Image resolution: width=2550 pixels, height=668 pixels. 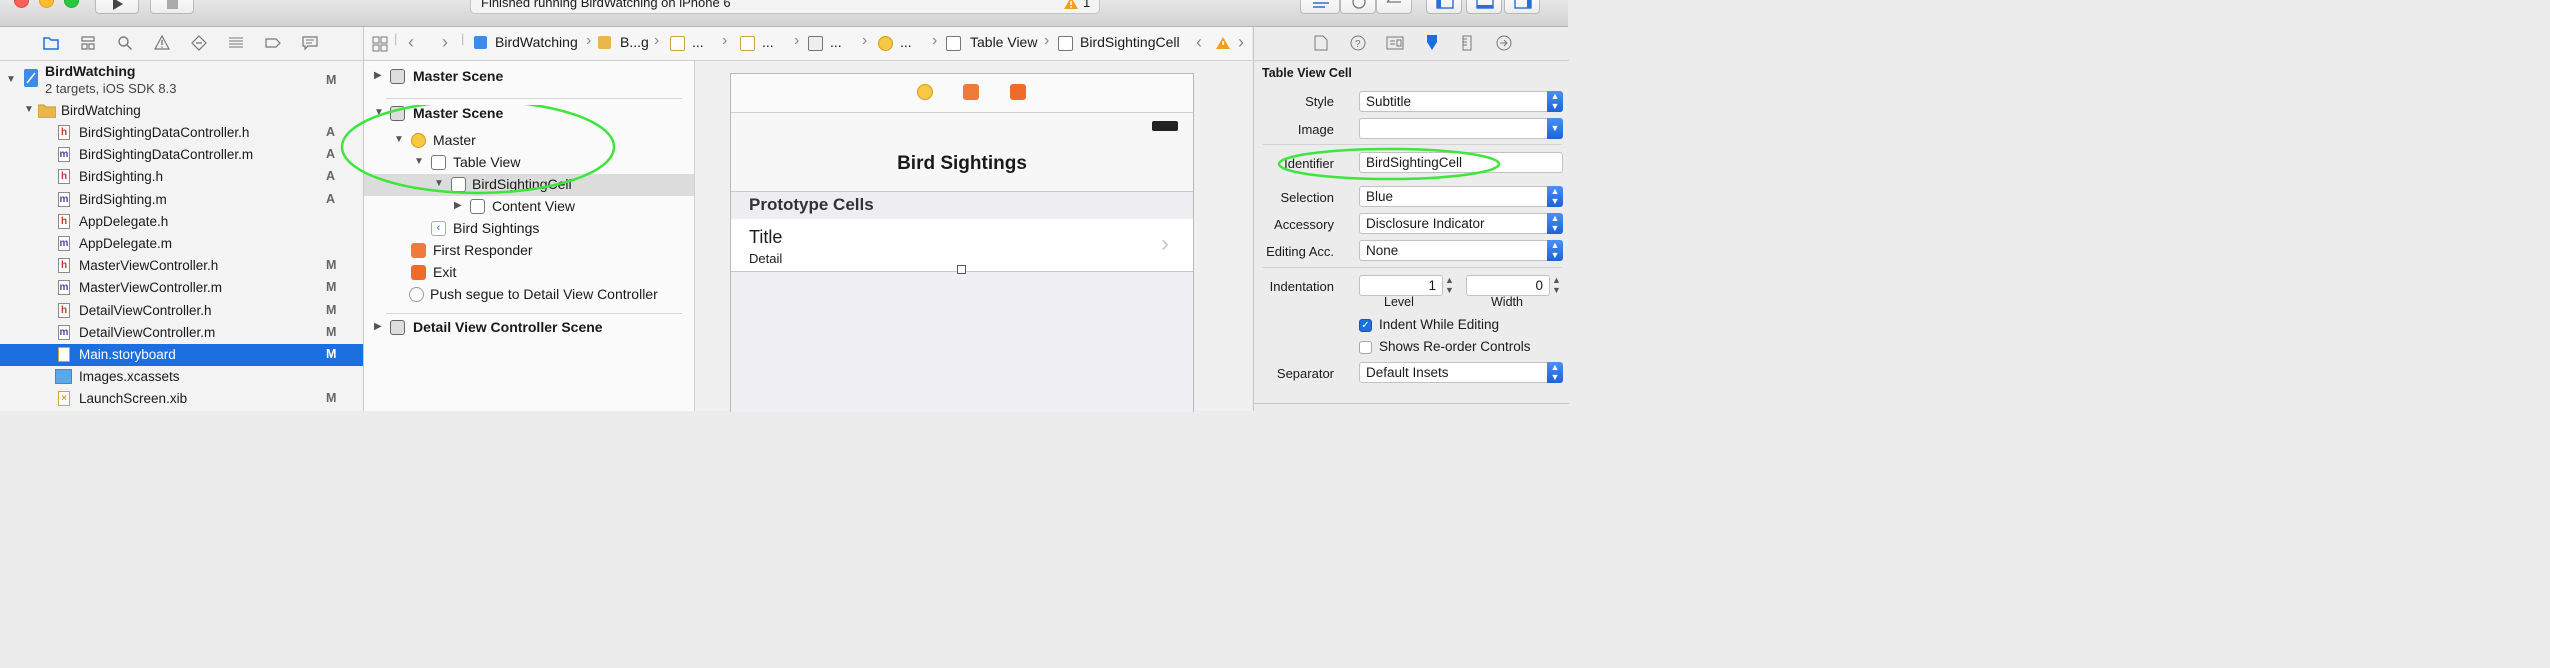 I want to click on related-items-icon, so click(x=380, y=44).